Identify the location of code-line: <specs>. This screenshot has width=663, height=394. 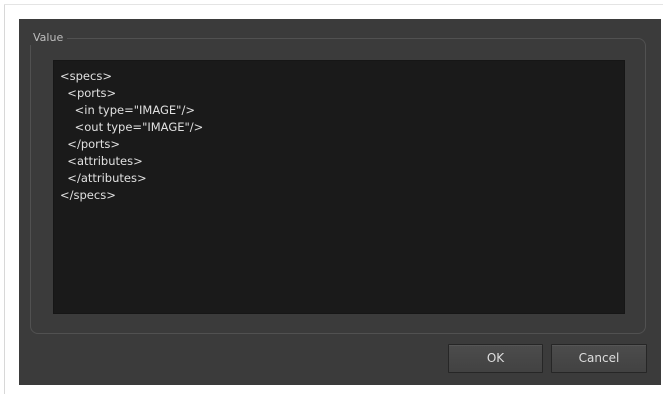
(86, 76).